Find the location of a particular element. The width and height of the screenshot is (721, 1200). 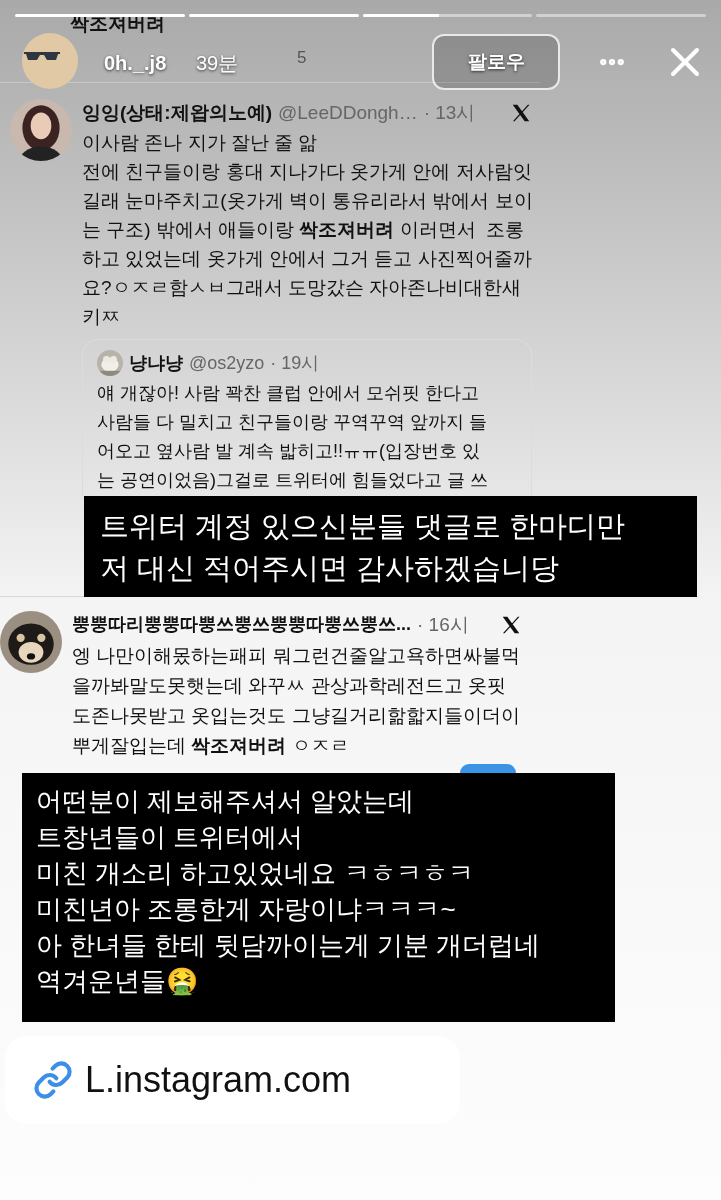

profile-avatar is located at coordinates (50, 61).